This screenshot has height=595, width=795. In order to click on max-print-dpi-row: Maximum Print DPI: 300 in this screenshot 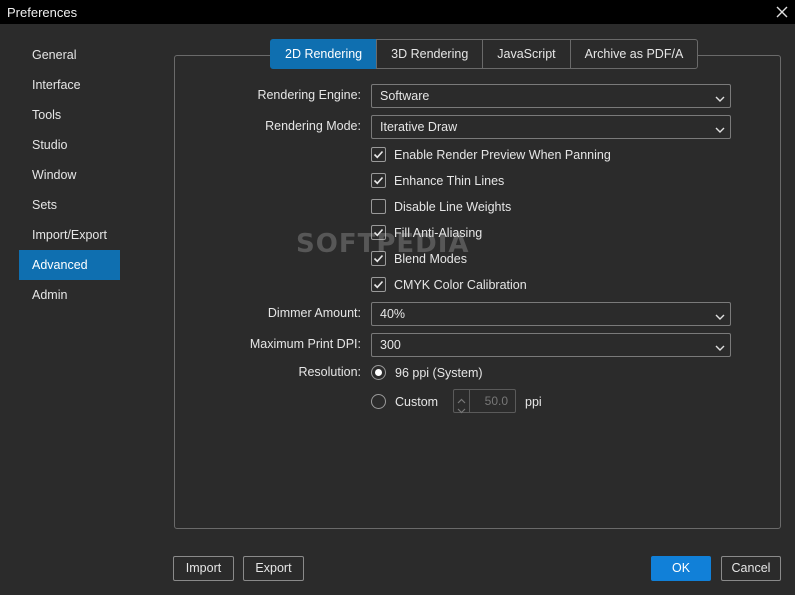, I will do `click(477, 345)`.